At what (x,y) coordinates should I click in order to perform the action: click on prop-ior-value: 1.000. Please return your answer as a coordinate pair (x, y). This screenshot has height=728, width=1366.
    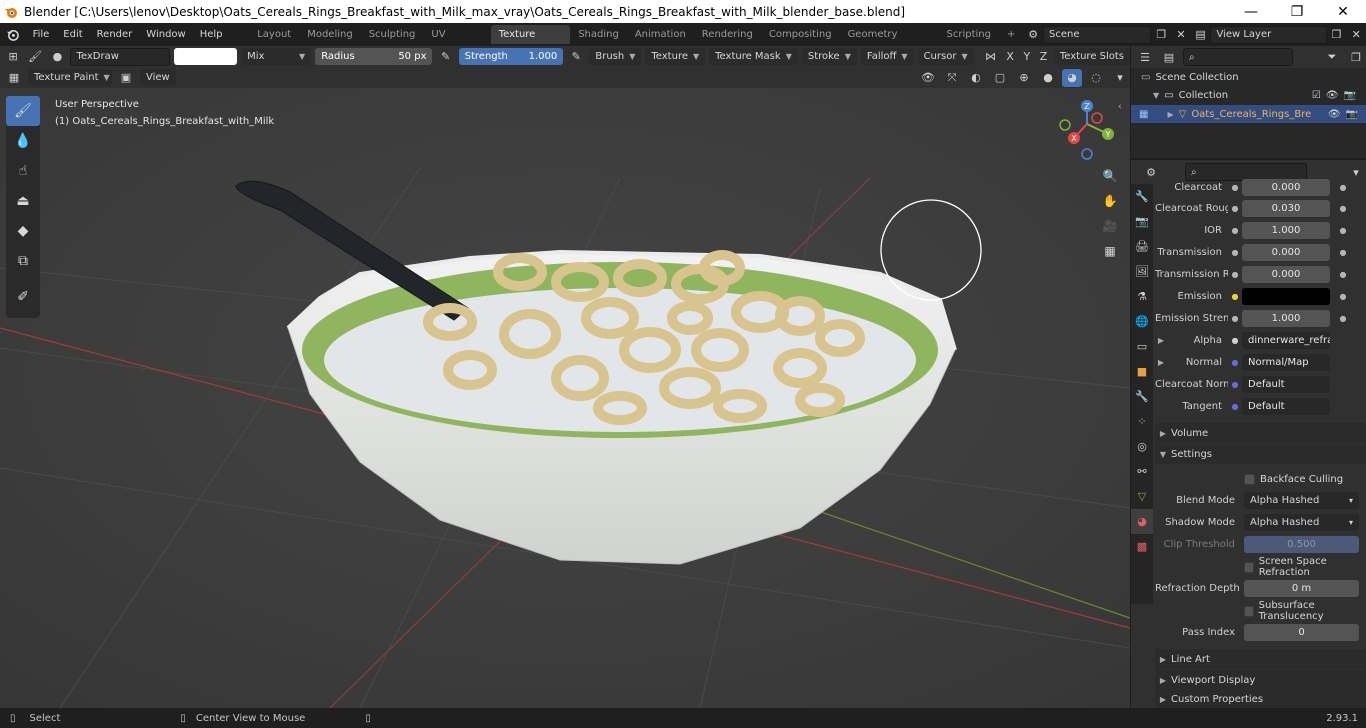
    Looking at the image, I should click on (1286, 230).